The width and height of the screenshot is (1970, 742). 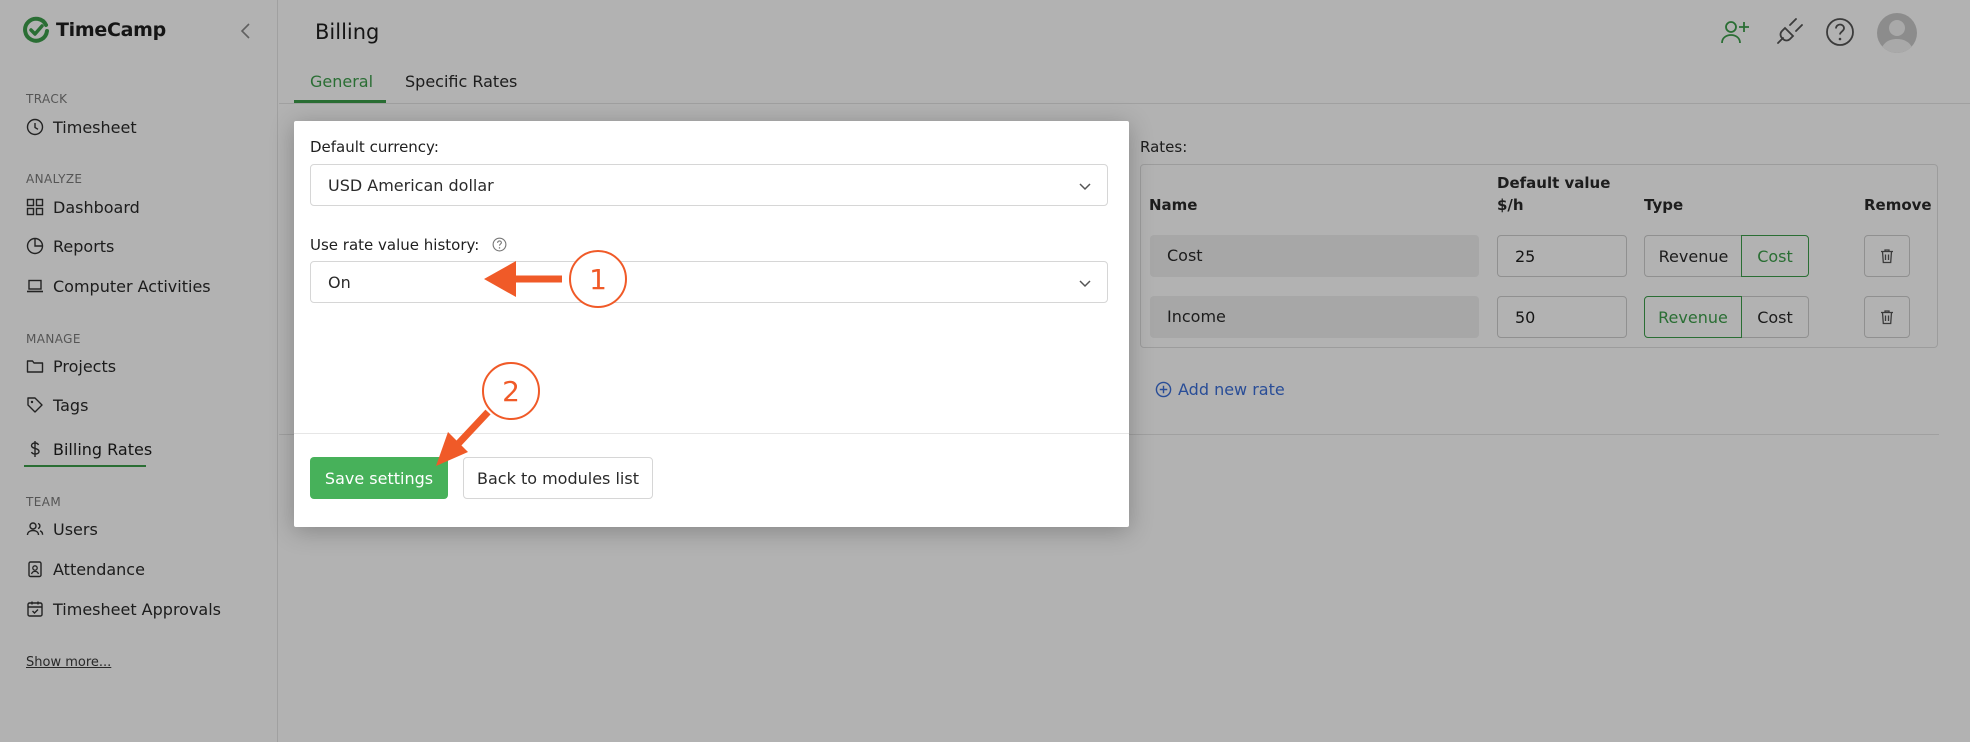 I want to click on currency-select: USD American dollar, so click(x=709, y=185).